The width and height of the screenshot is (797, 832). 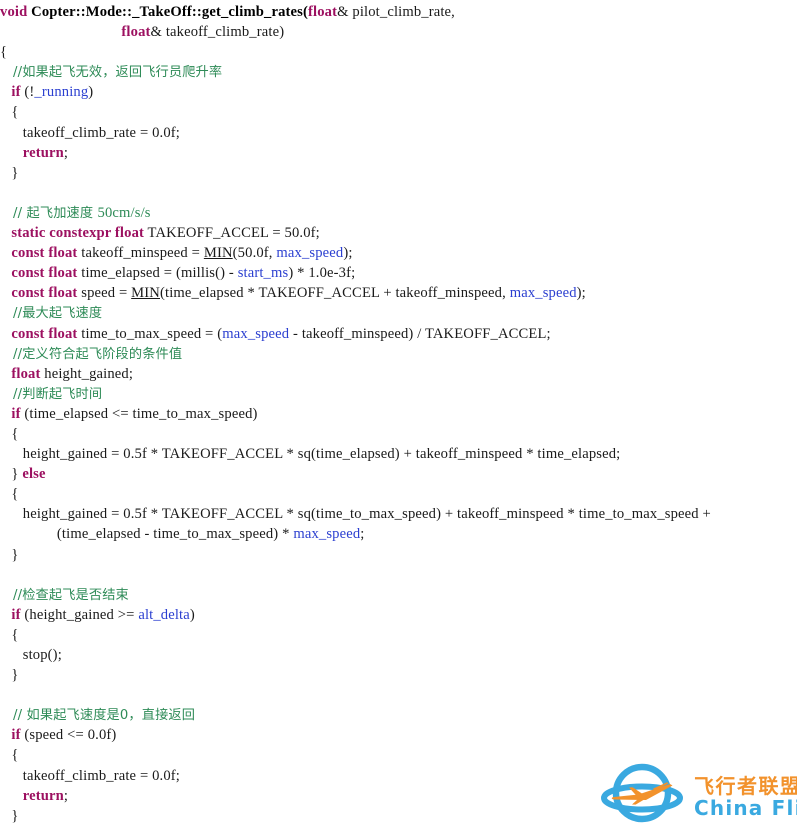 What do you see at coordinates (68, 735) in the screenshot?
I see `code-token-plain: (speed <= 0.0f)` at bounding box center [68, 735].